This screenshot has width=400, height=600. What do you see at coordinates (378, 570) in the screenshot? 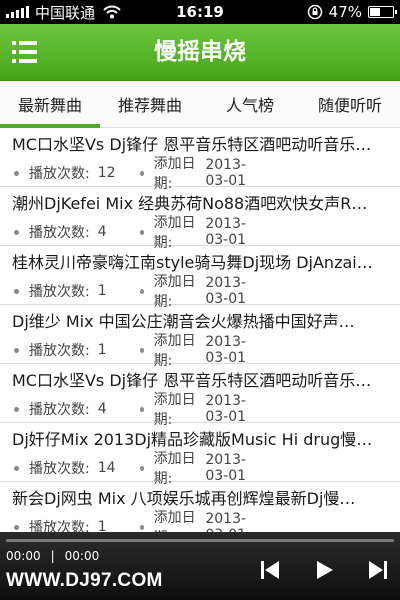
I see `next-icon` at bounding box center [378, 570].